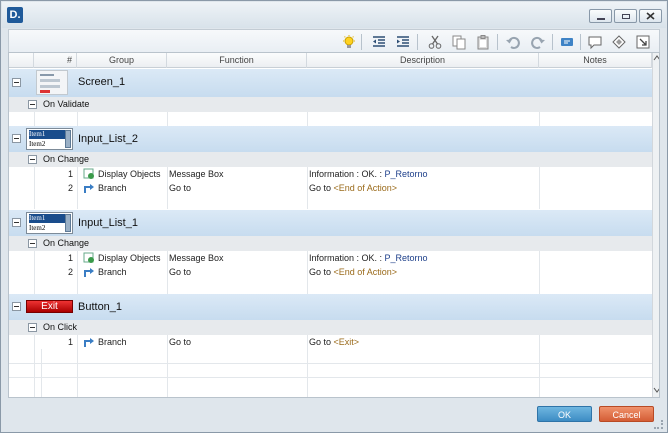 This screenshot has height=433, width=668. What do you see at coordinates (55, 60) in the screenshot?
I see `header-num: #` at bounding box center [55, 60].